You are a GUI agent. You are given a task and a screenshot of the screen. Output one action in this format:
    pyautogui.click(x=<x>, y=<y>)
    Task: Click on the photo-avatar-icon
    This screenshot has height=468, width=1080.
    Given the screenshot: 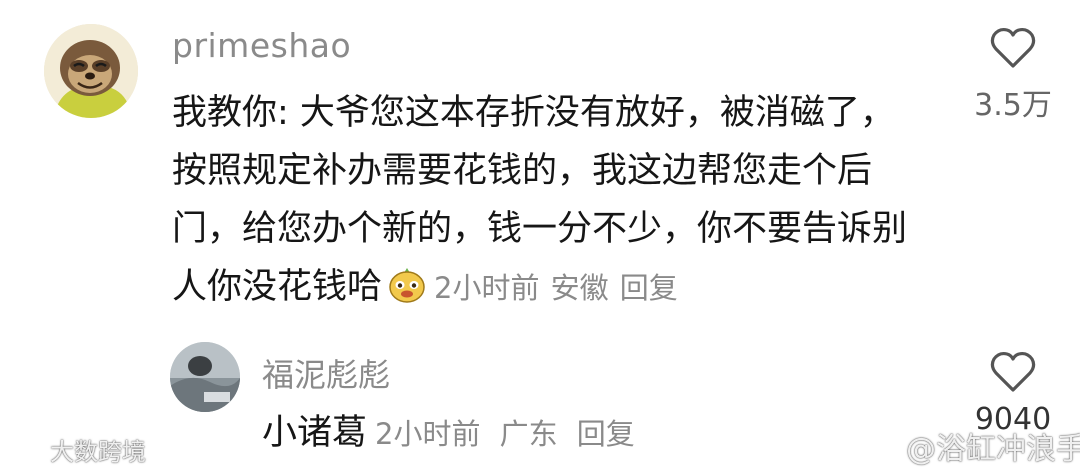 What is the action you would take?
    pyautogui.click(x=205, y=377)
    